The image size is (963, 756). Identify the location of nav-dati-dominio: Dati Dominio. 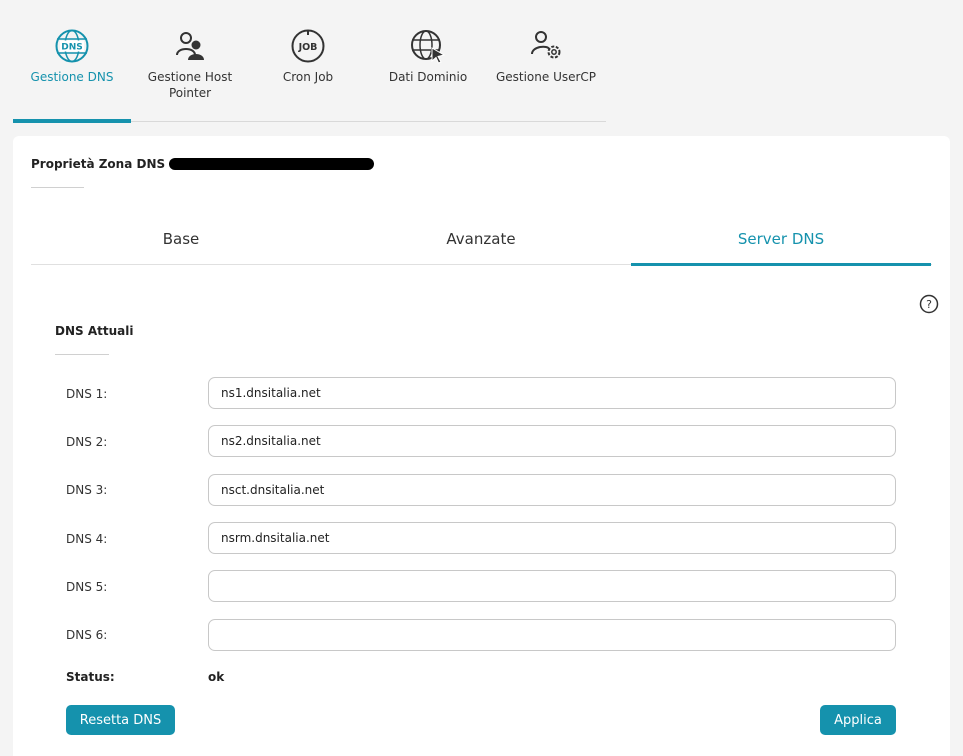
(428, 61).